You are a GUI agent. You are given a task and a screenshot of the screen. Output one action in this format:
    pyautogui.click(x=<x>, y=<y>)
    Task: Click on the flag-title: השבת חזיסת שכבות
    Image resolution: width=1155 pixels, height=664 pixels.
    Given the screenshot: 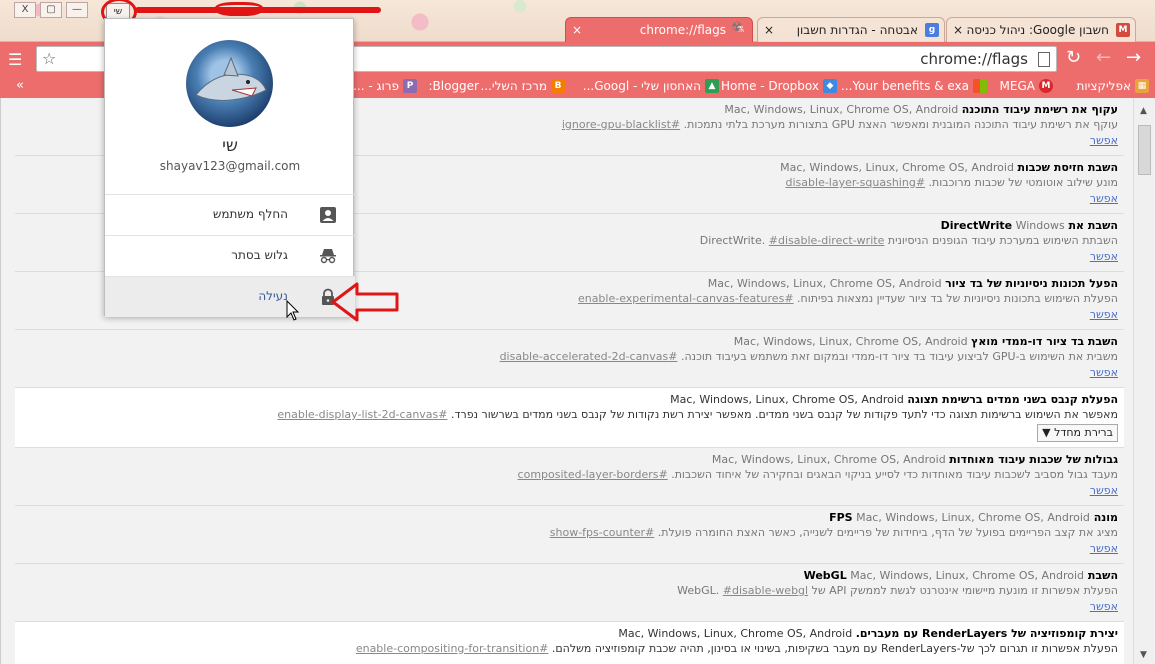 What is the action you would take?
    pyautogui.click(x=1067, y=167)
    